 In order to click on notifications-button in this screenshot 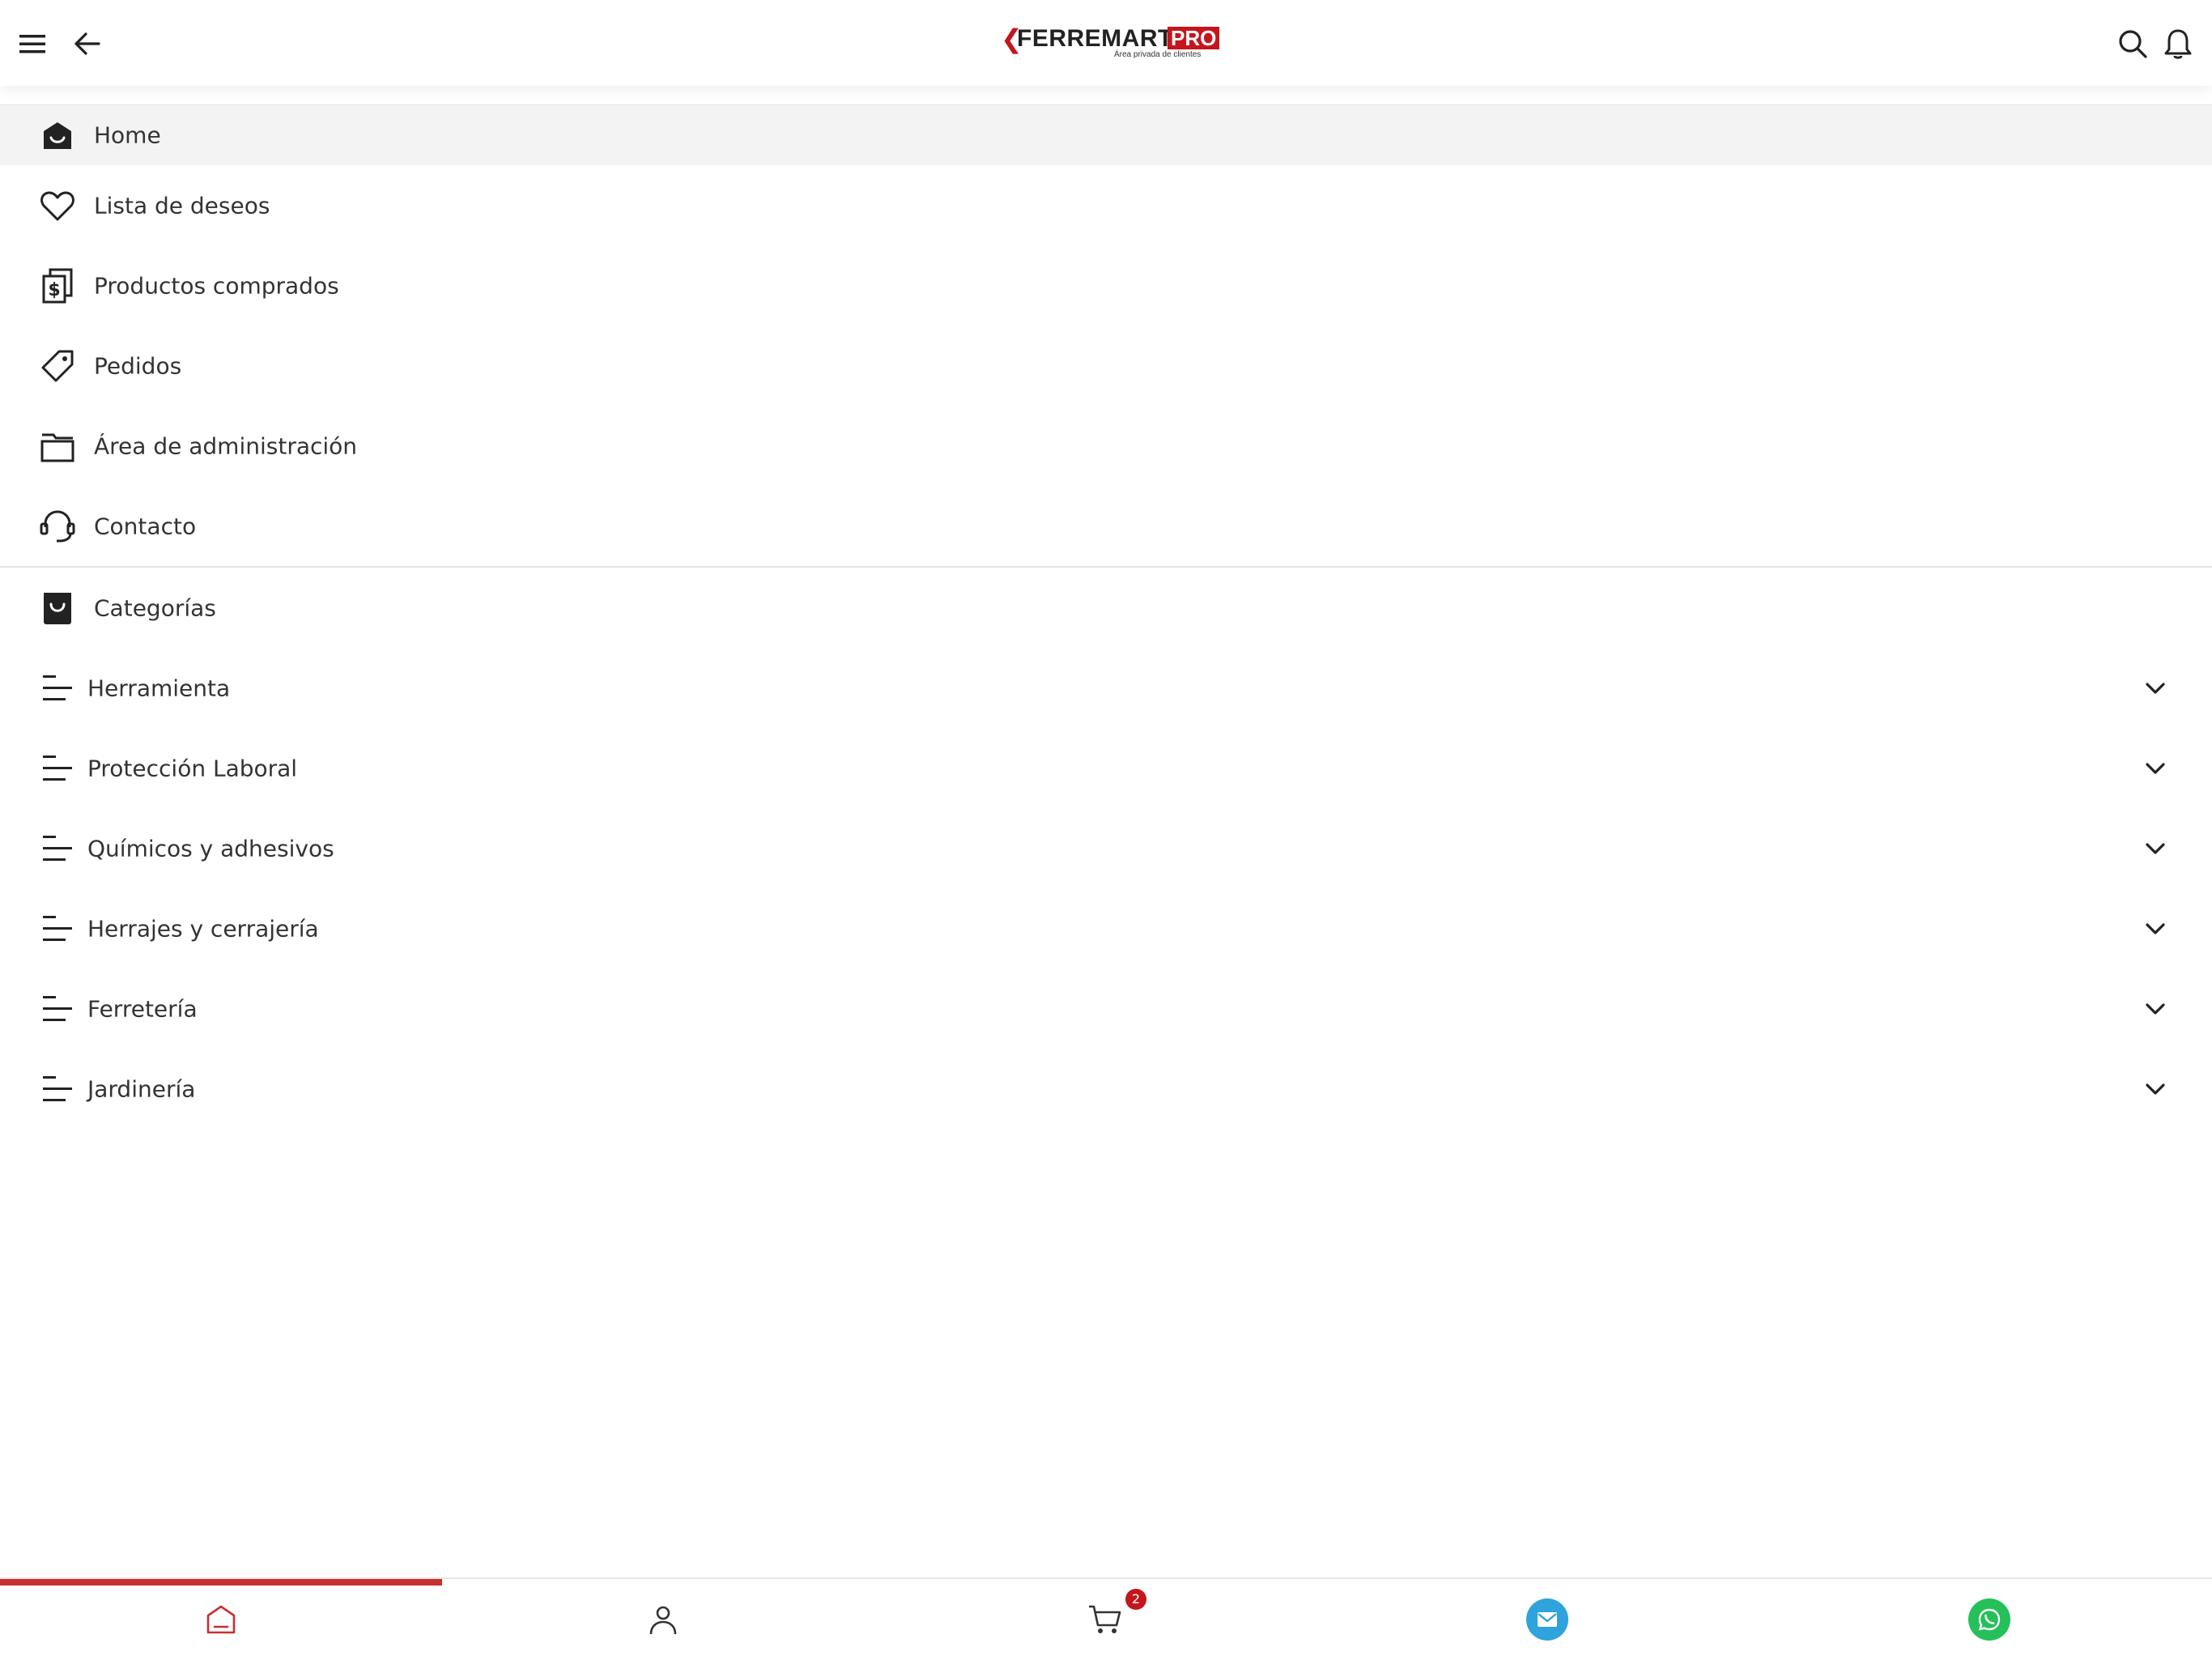, I will do `click(2178, 43)`.